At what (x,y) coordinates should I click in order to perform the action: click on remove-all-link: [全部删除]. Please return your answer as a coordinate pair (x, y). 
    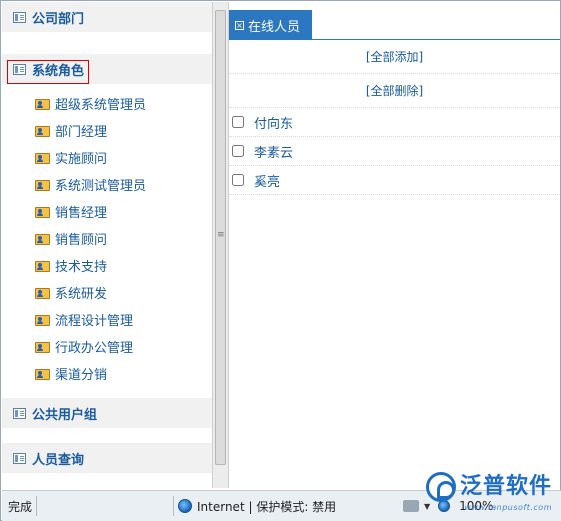
    Looking at the image, I should click on (394, 90).